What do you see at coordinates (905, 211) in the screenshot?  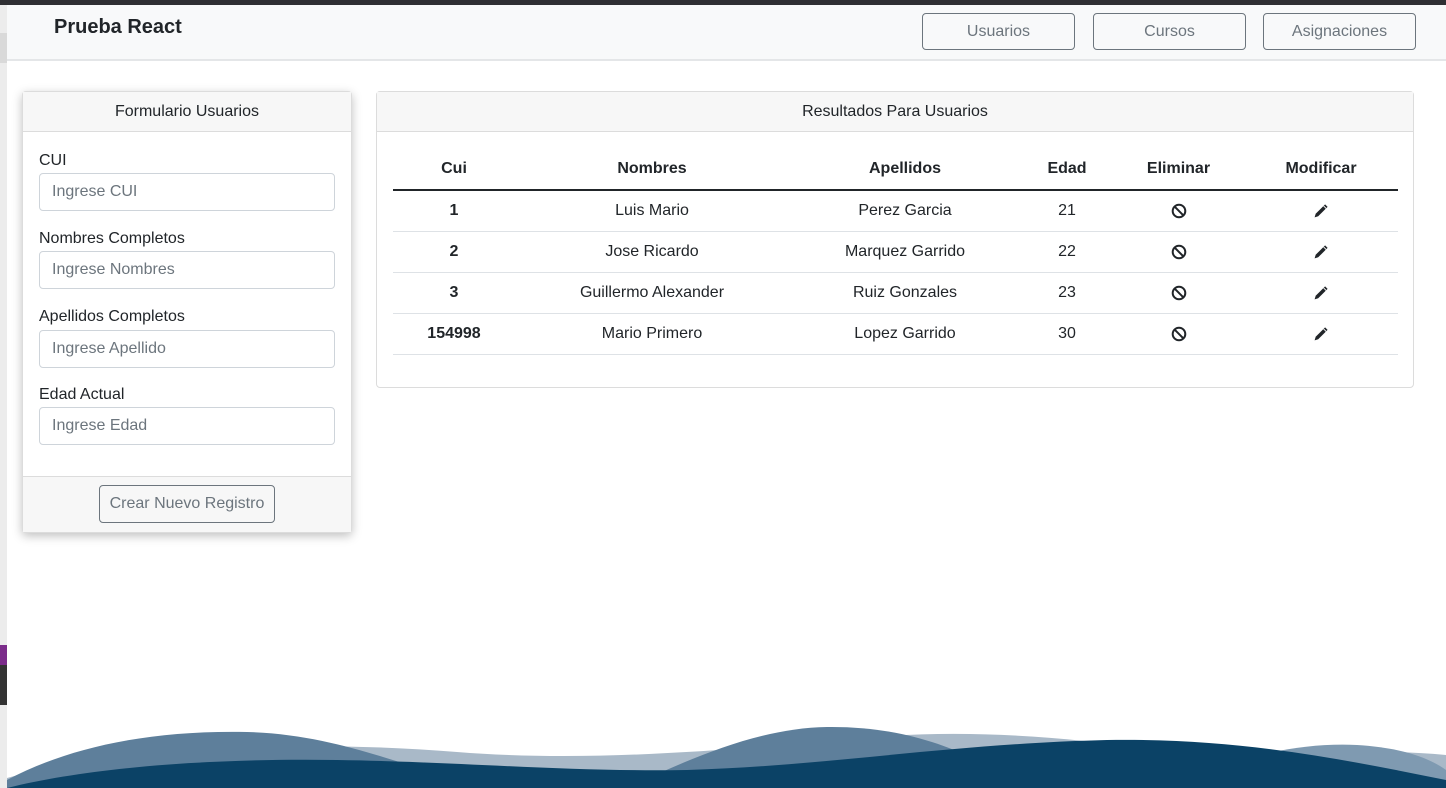 I see `cell-apellidos: Perez Garcia` at bounding box center [905, 211].